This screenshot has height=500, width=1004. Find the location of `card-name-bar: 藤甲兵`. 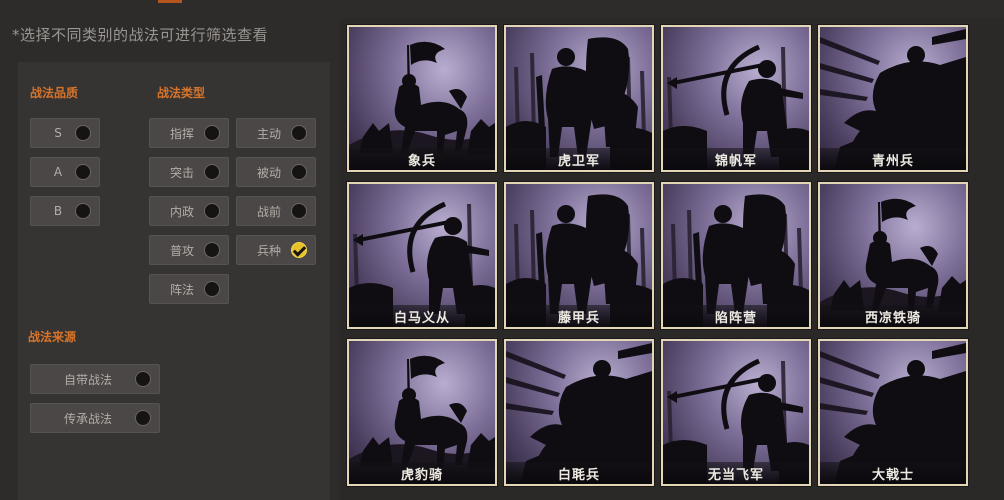

card-name-bar: 藤甲兵 is located at coordinates (579, 316).